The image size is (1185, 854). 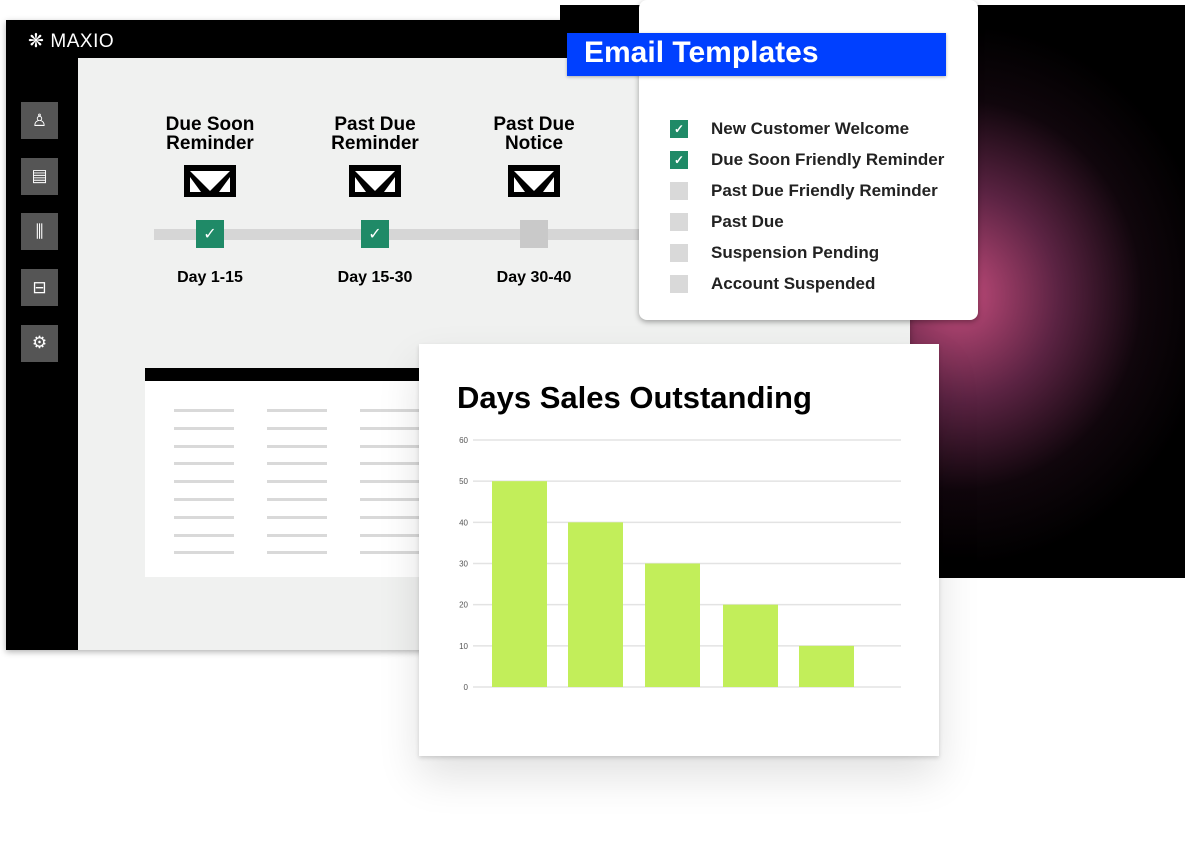 What do you see at coordinates (810, 128) in the screenshot?
I see `template-label: New Customer Welcome` at bounding box center [810, 128].